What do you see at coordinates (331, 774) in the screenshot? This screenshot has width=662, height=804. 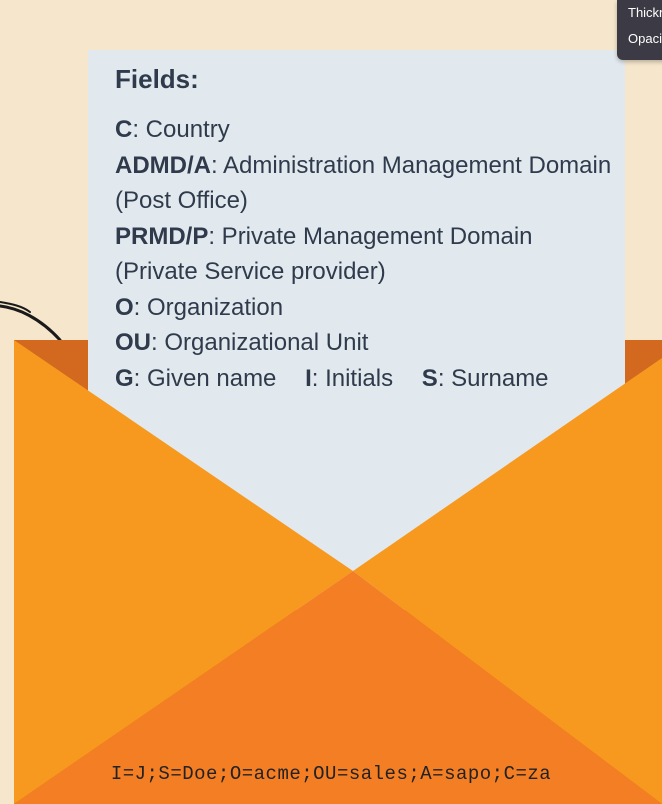 I see `envelope-address: I=J;S=Doe;O=acme;OU=sales;A=sapo;C=za` at bounding box center [331, 774].